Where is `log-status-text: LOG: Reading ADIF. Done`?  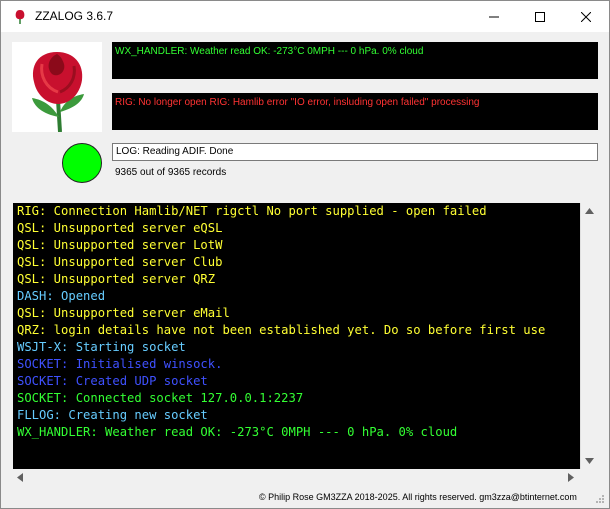
log-status-text: LOG: Reading ADIF. Done is located at coordinates (175, 151).